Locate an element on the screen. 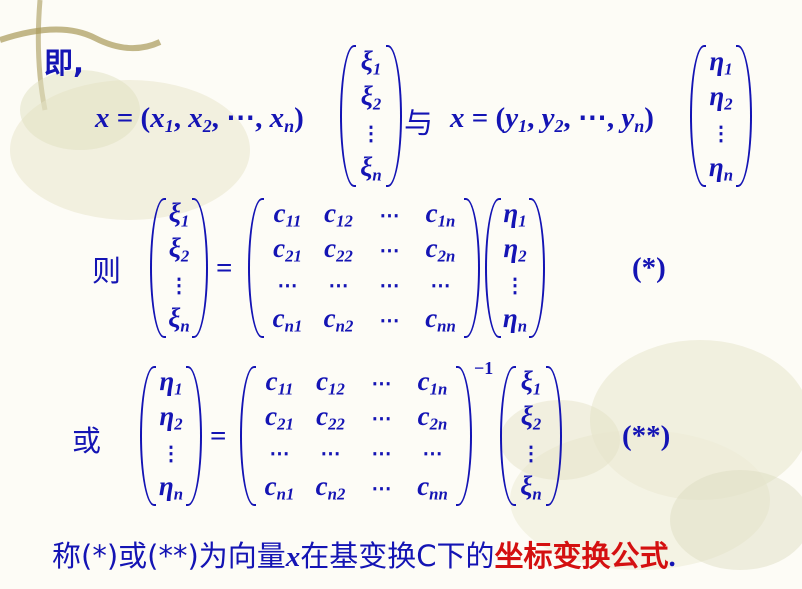  conclusion-highlight: 坐标变换公式 is located at coordinates (581, 556).